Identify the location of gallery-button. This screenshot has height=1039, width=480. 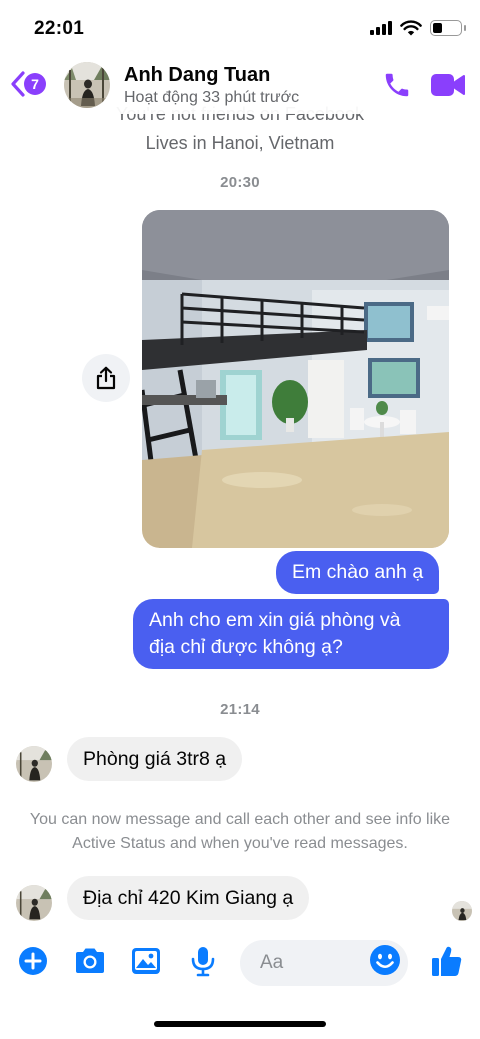
(146, 963).